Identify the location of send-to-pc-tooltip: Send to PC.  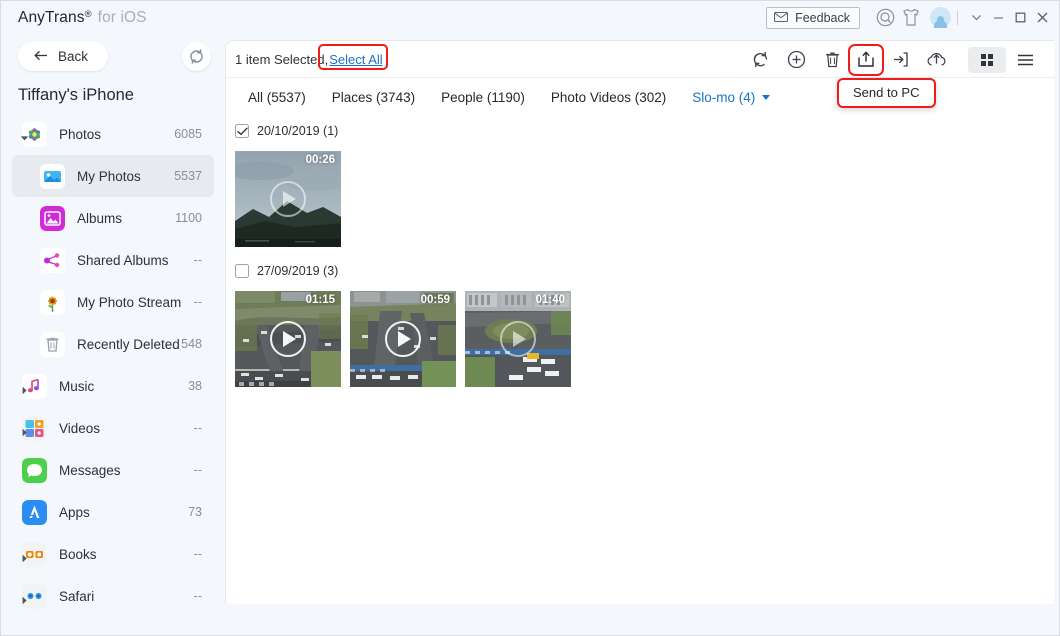
(886, 93).